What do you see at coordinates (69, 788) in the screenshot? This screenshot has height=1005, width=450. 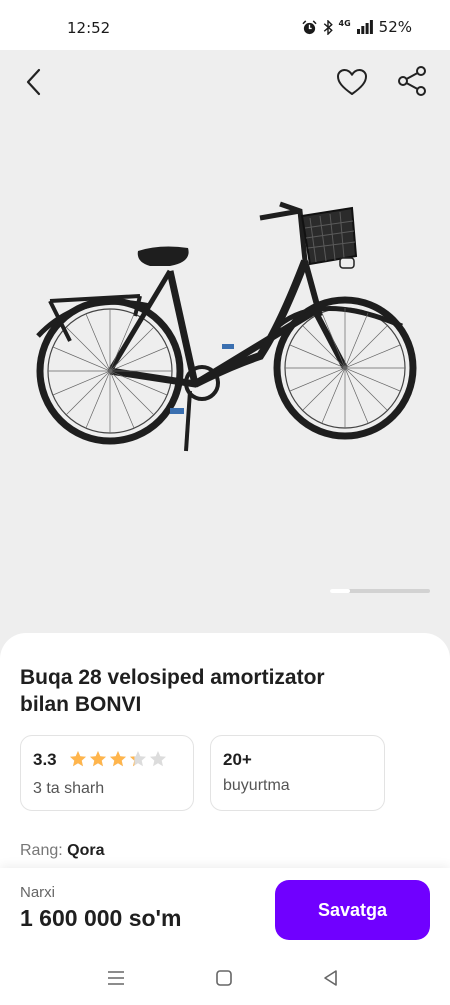 I see `reviews-count: 3 ta sharh` at bounding box center [69, 788].